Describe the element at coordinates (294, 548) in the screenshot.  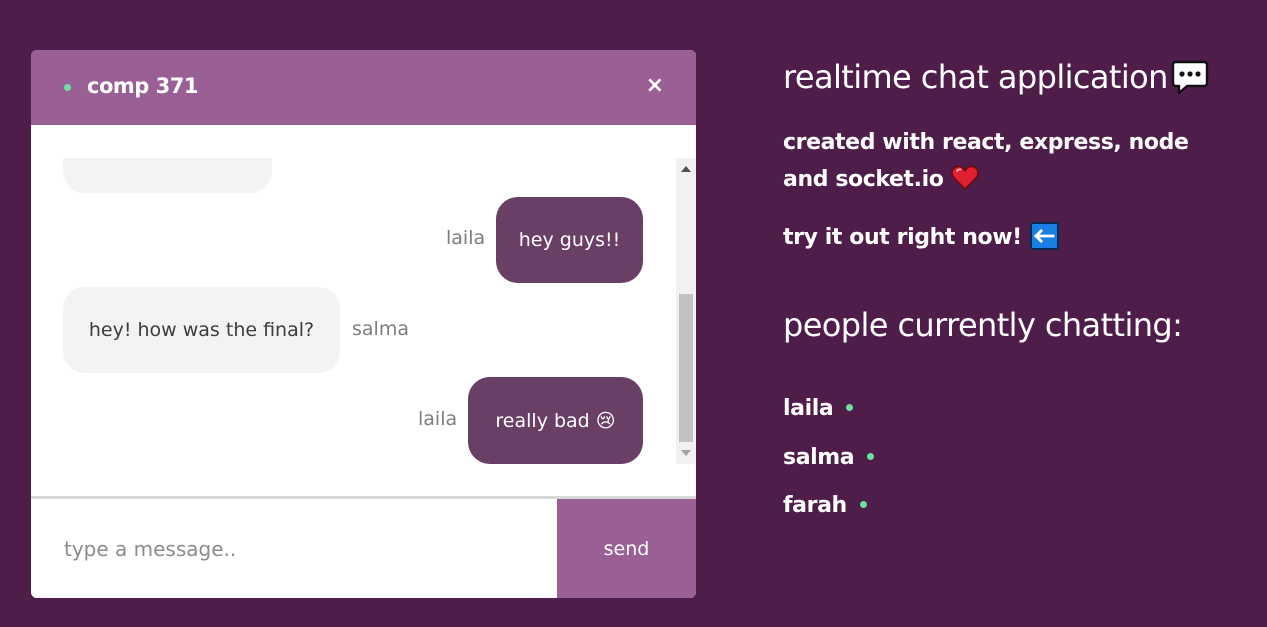
I see `message-input` at that location.